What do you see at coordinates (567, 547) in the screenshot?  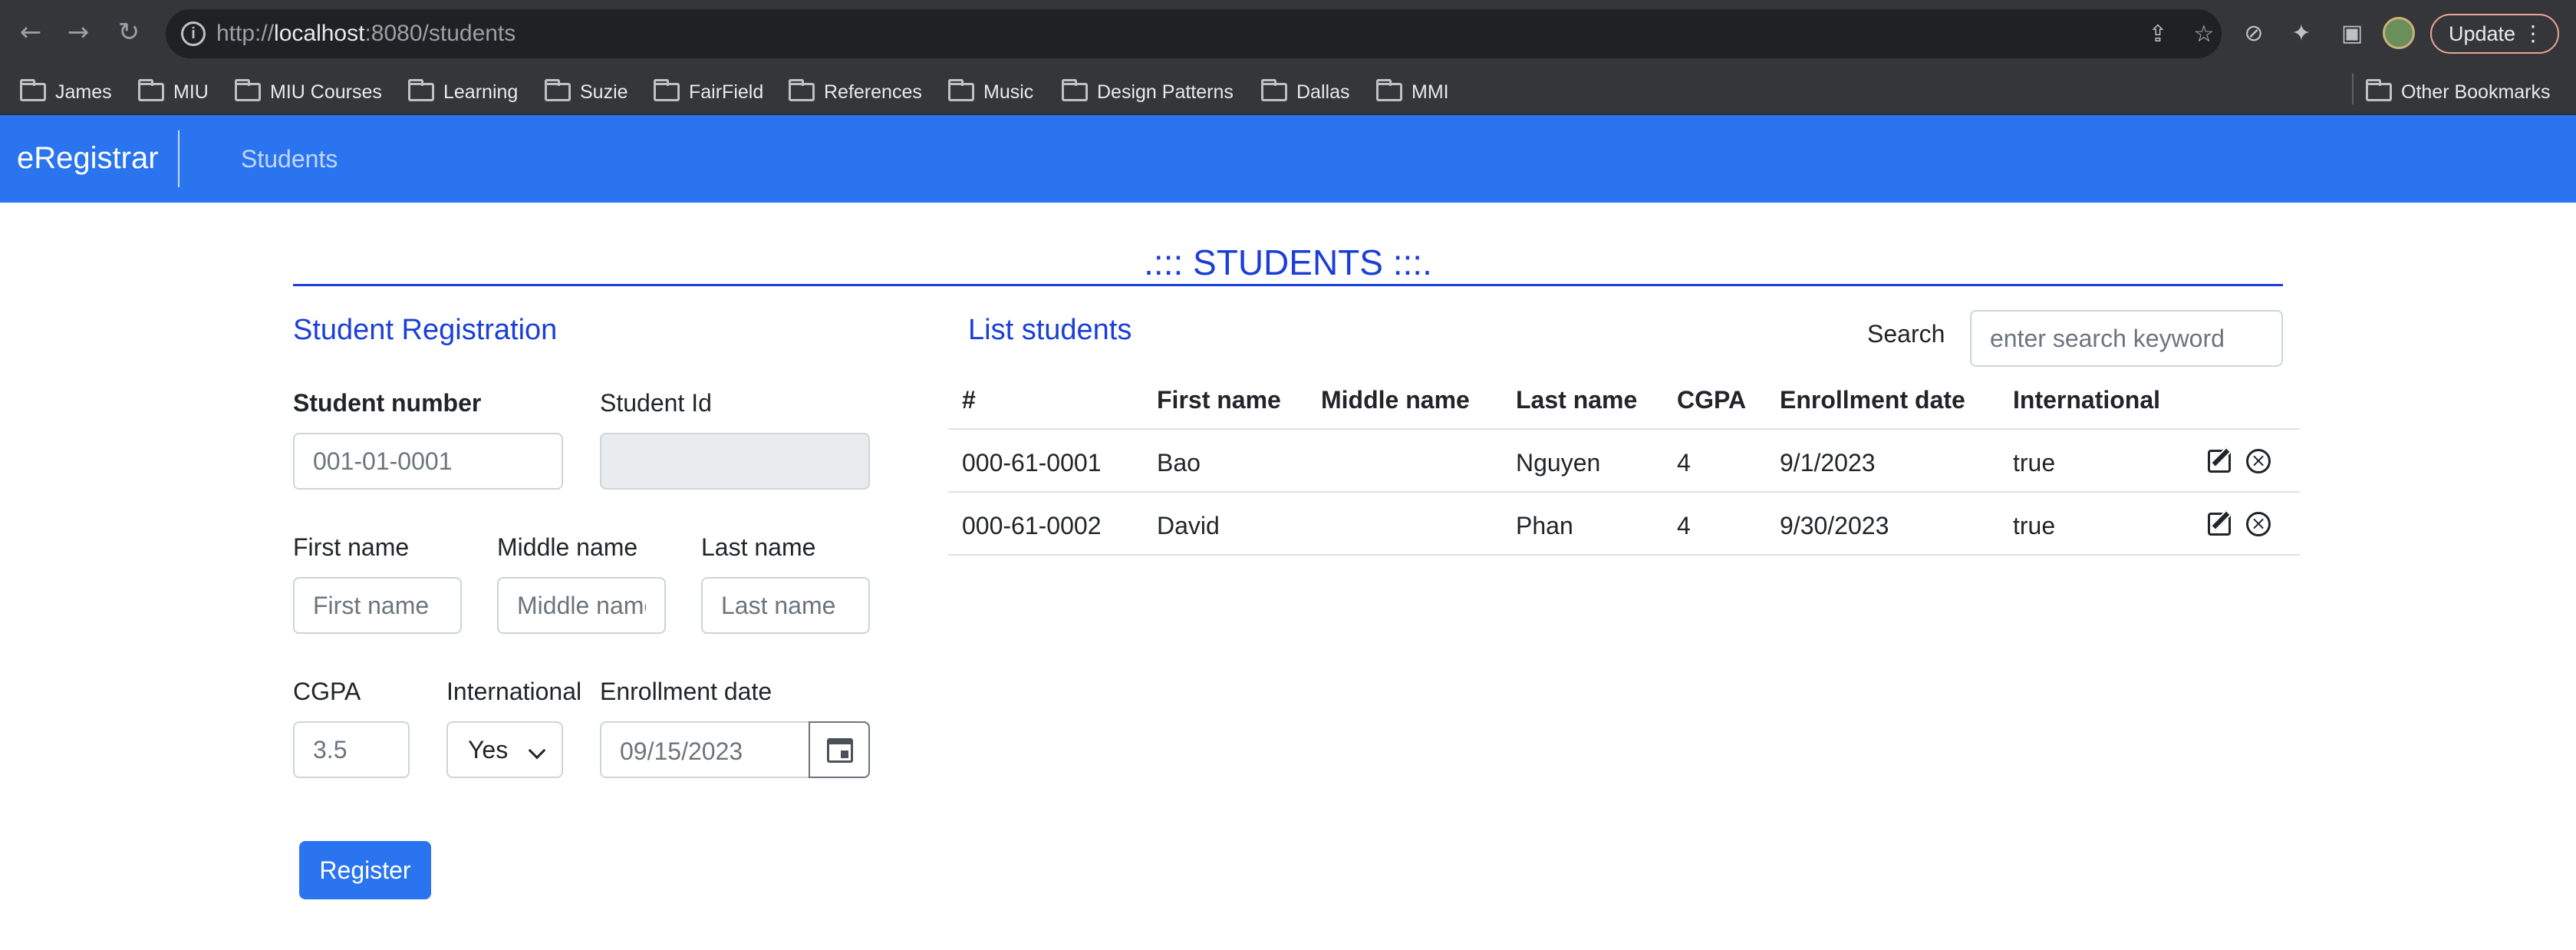 I see `middle-name-label: Middle name` at bounding box center [567, 547].